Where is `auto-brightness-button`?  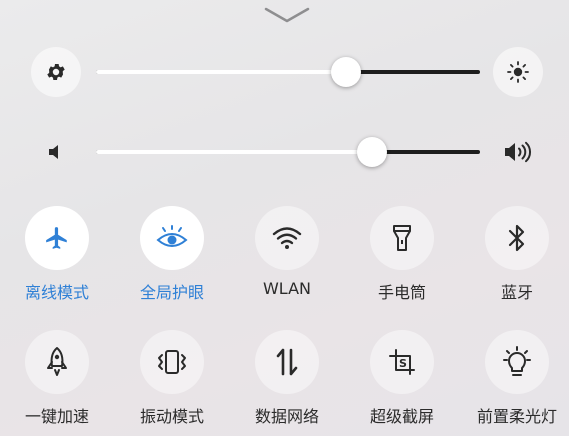
auto-brightness-button is located at coordinates (56, 72).